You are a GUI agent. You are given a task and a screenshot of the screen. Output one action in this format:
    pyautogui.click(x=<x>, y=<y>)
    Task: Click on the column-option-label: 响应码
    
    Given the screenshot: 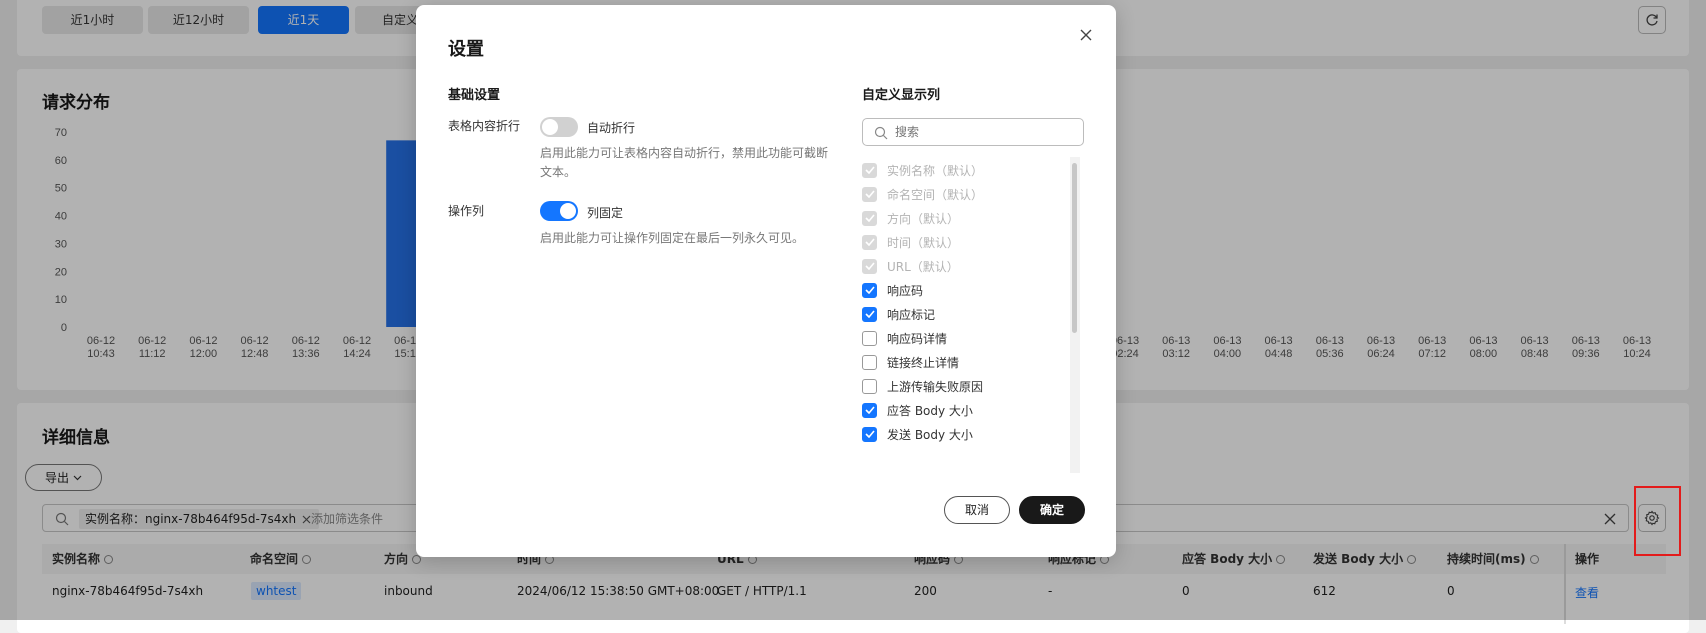 What is the action you would take?
    pyautogui.click(x=905, y=290)
    